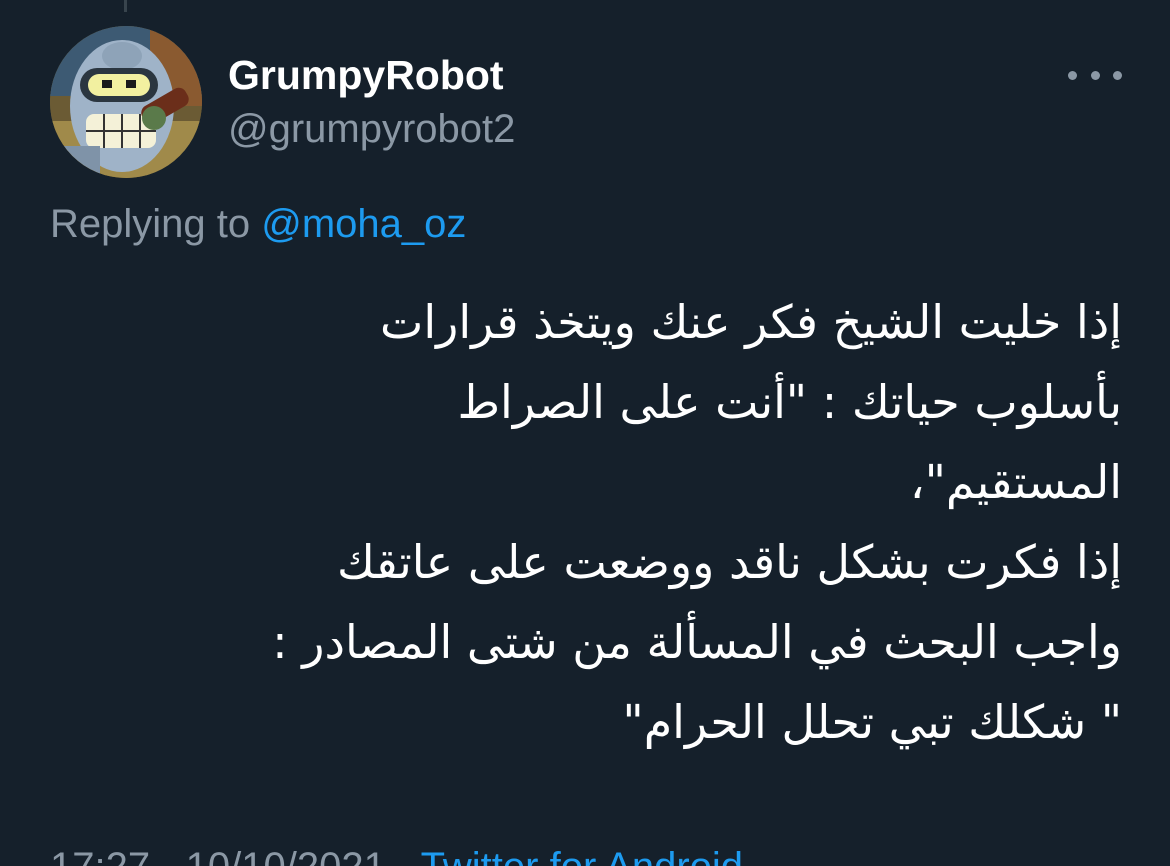 Image resolution: width=1170 pixels, height=866 pixels. What do you see at coordinates (789, 402) in the screenshot?
I see `tweet-text-line: بأسلوب حياتك : "أنت على الصراط` at bounding box center [789, 402].